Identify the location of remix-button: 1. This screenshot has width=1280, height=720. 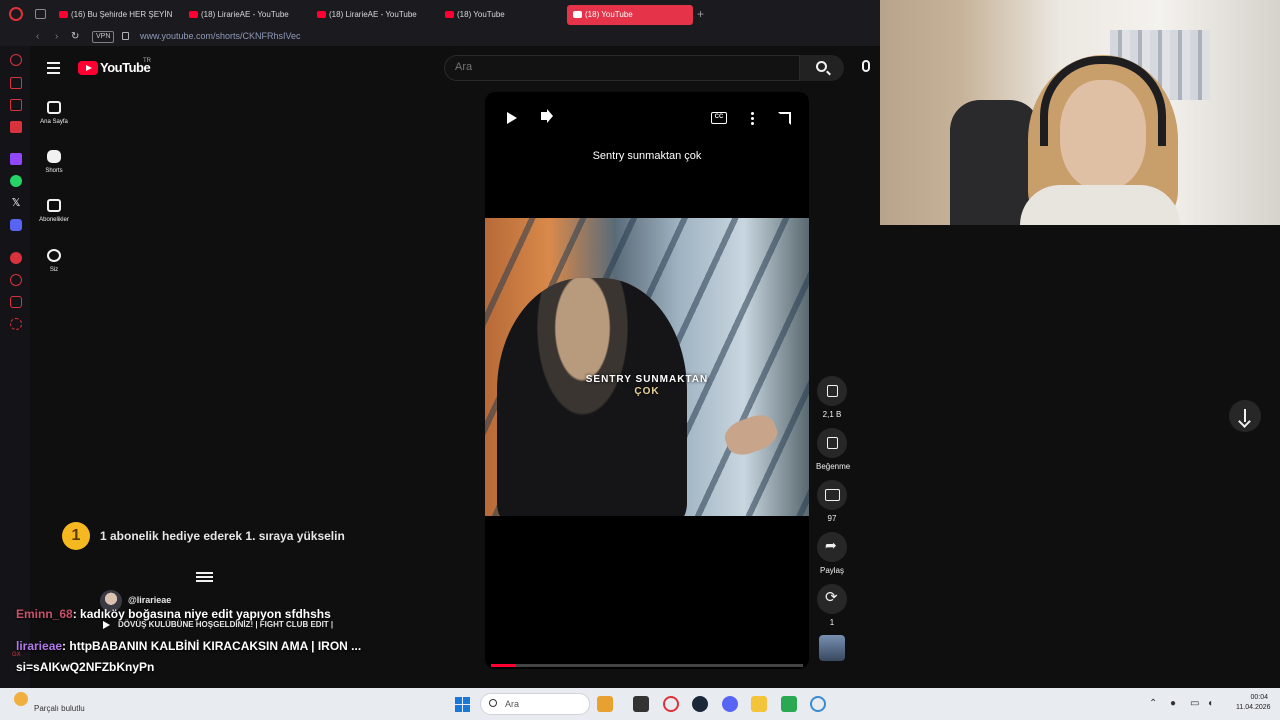
(832, 605).